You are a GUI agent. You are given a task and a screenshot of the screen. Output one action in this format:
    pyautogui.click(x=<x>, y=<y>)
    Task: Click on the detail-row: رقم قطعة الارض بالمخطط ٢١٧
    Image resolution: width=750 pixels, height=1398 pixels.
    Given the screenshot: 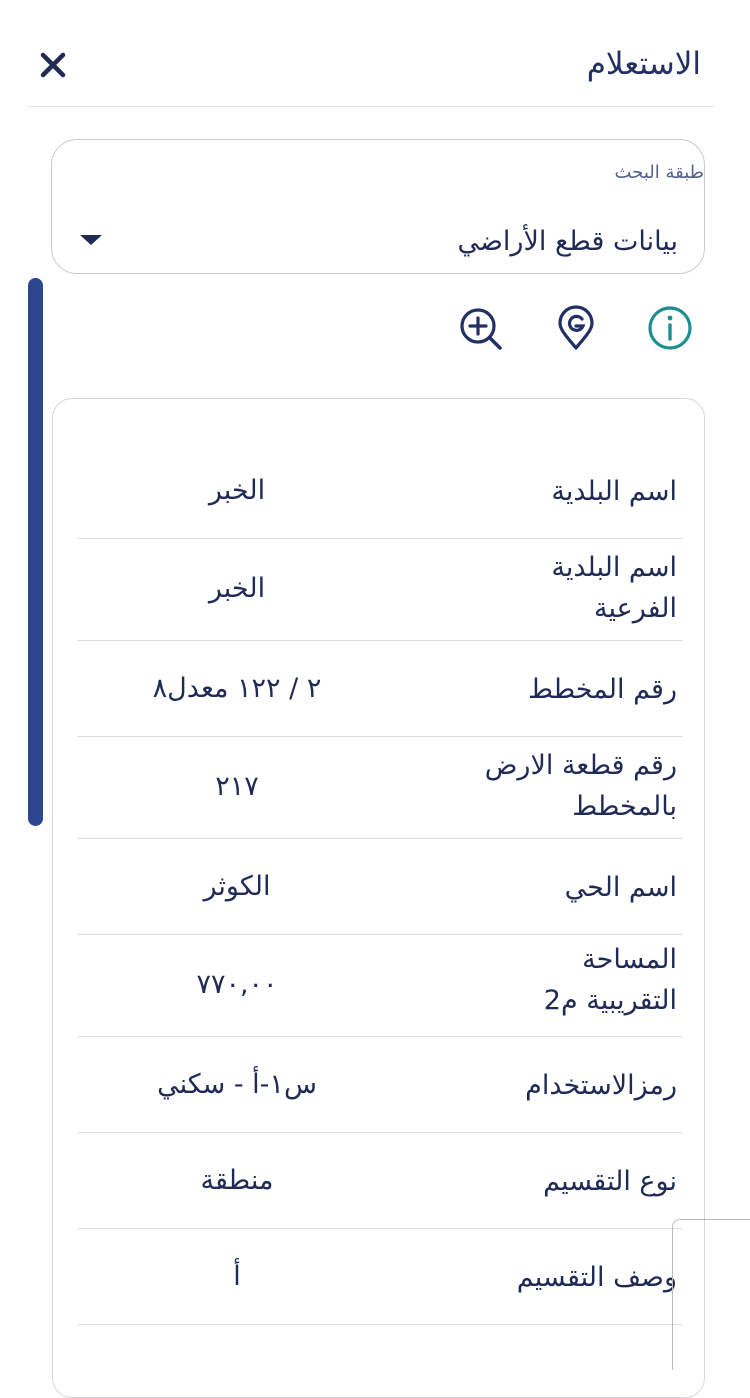 What is the action you would take?
    pyautogui.click(x=380, y=788)
    